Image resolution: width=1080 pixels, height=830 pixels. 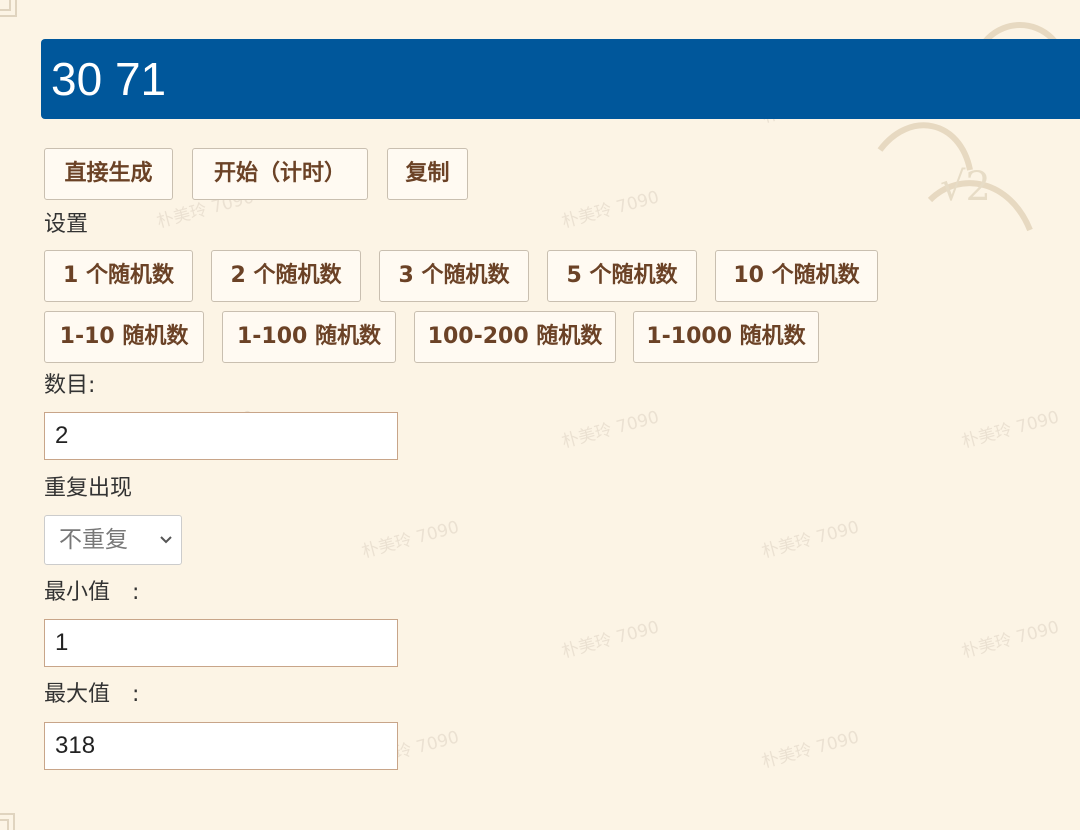 I want to click on copy-button: 复制, so click(x=427, y=174).